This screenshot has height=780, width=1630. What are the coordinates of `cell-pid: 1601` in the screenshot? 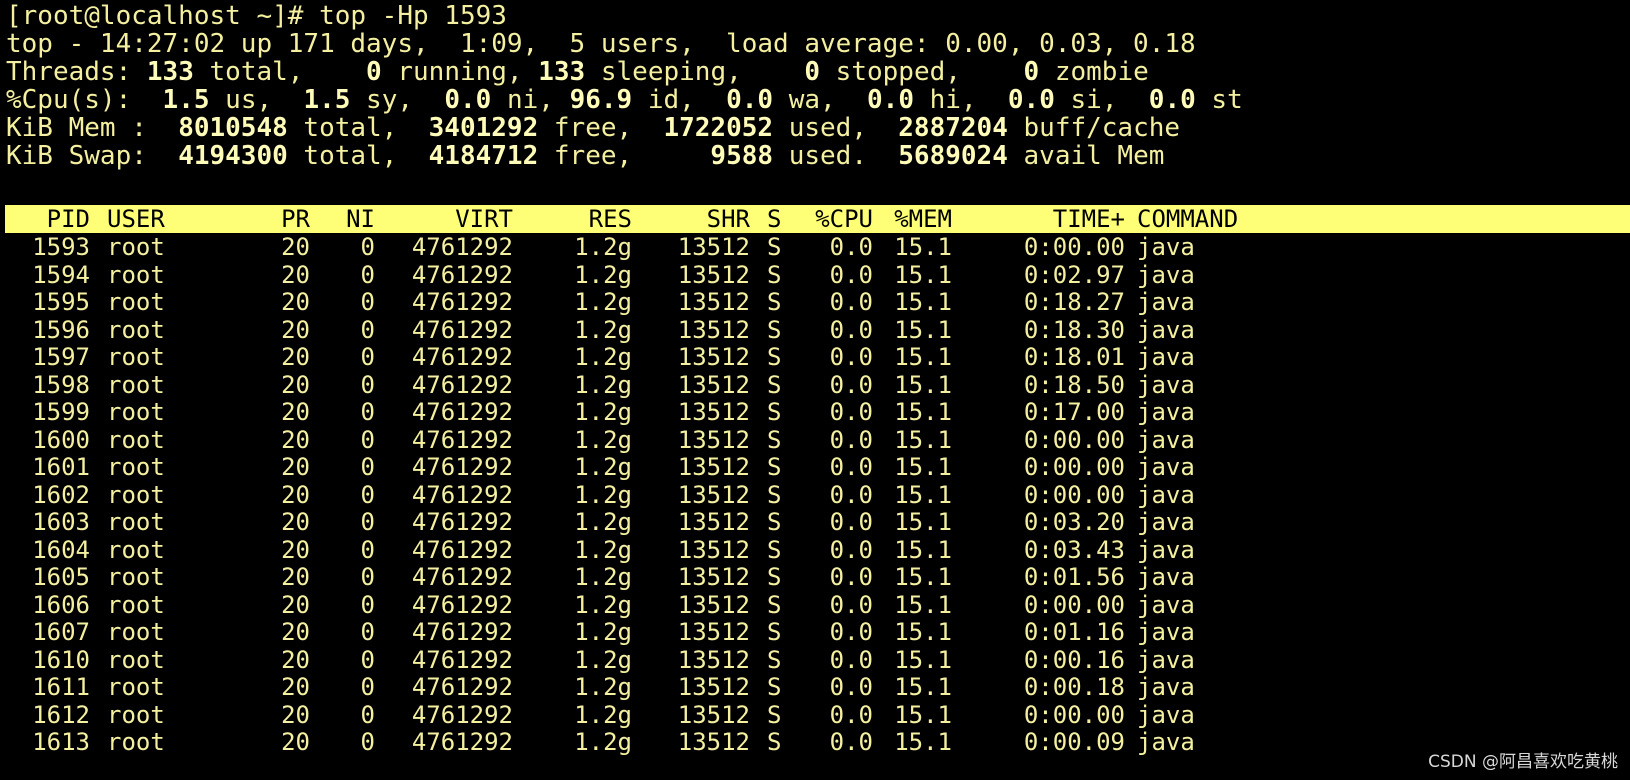 It's located at (61, 467).